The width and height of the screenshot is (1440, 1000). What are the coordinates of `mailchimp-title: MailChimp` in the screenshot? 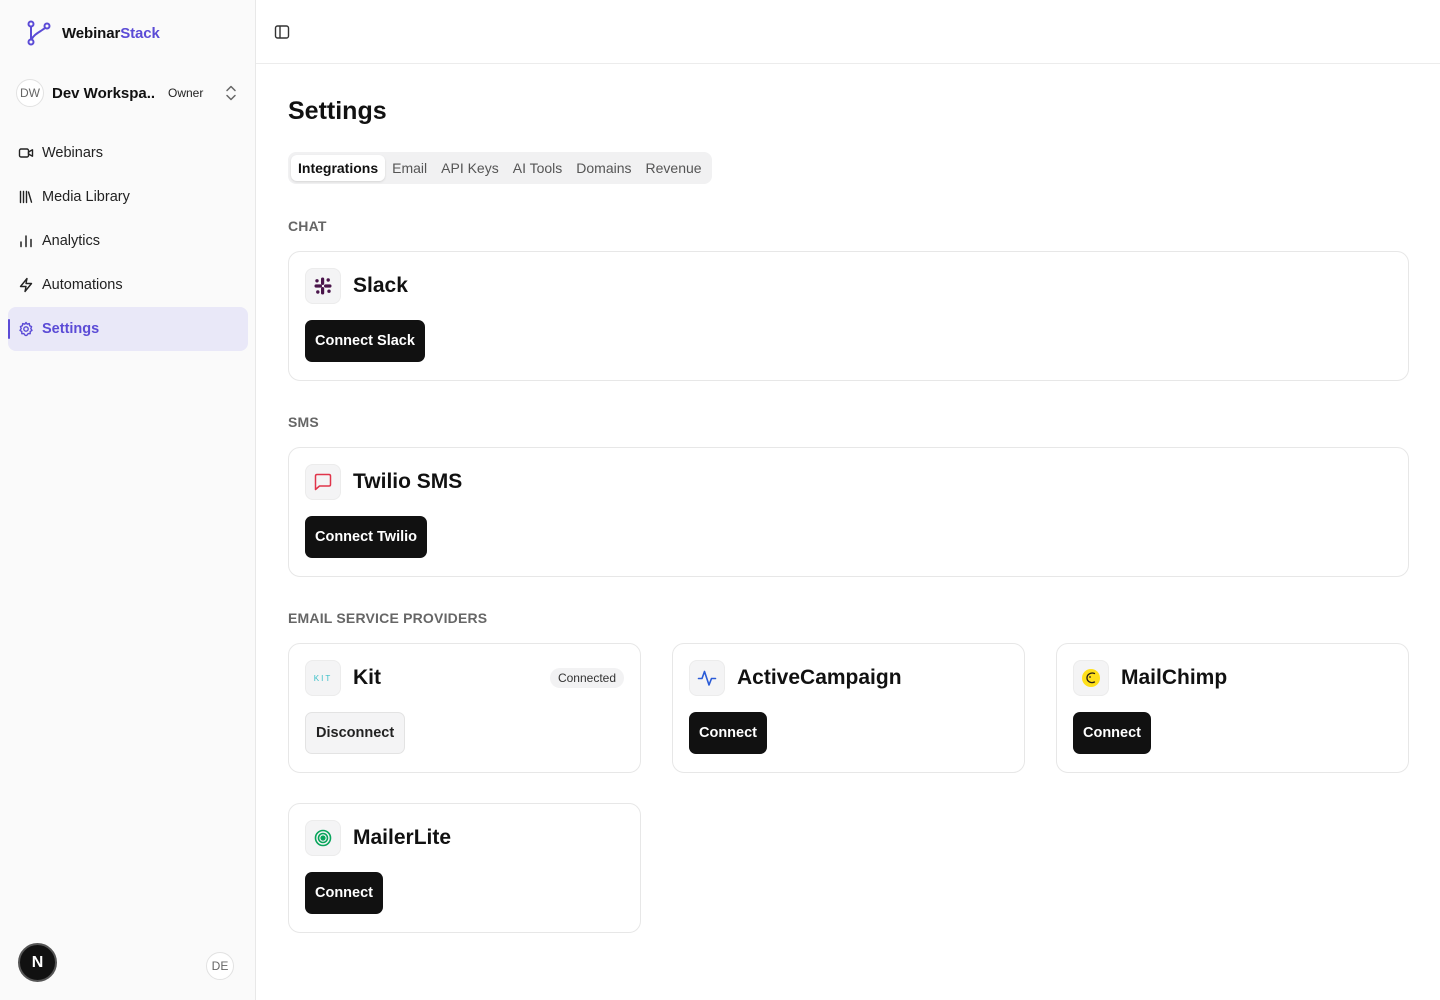 It's located at (1174, 677).